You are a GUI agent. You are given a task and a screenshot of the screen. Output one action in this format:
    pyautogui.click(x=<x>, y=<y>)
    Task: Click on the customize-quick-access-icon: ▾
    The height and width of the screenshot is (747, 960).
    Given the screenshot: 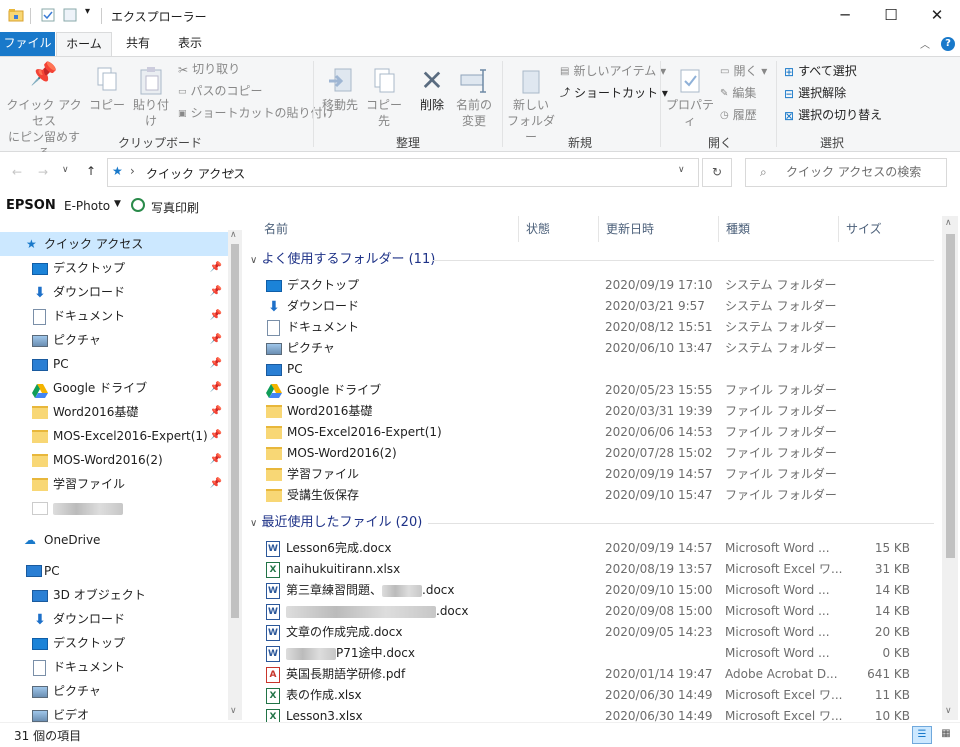 What is the action you would take?
    pyautogui.click(x=87, y=11)
    